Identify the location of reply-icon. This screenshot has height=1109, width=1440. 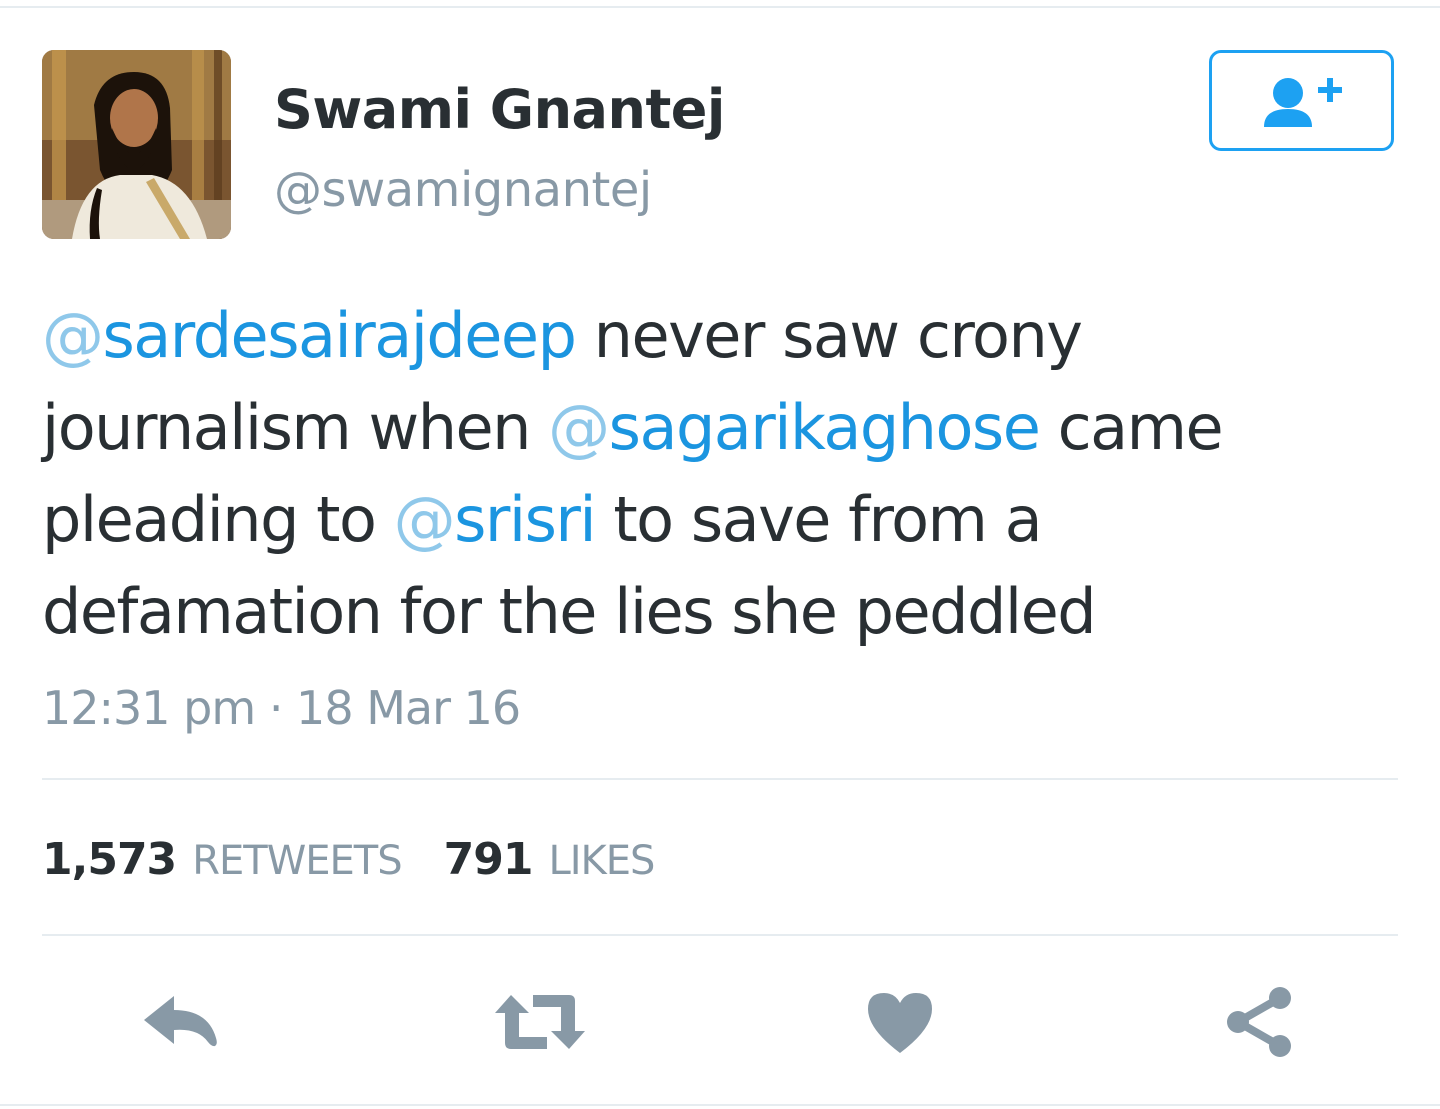
(180, 1021).